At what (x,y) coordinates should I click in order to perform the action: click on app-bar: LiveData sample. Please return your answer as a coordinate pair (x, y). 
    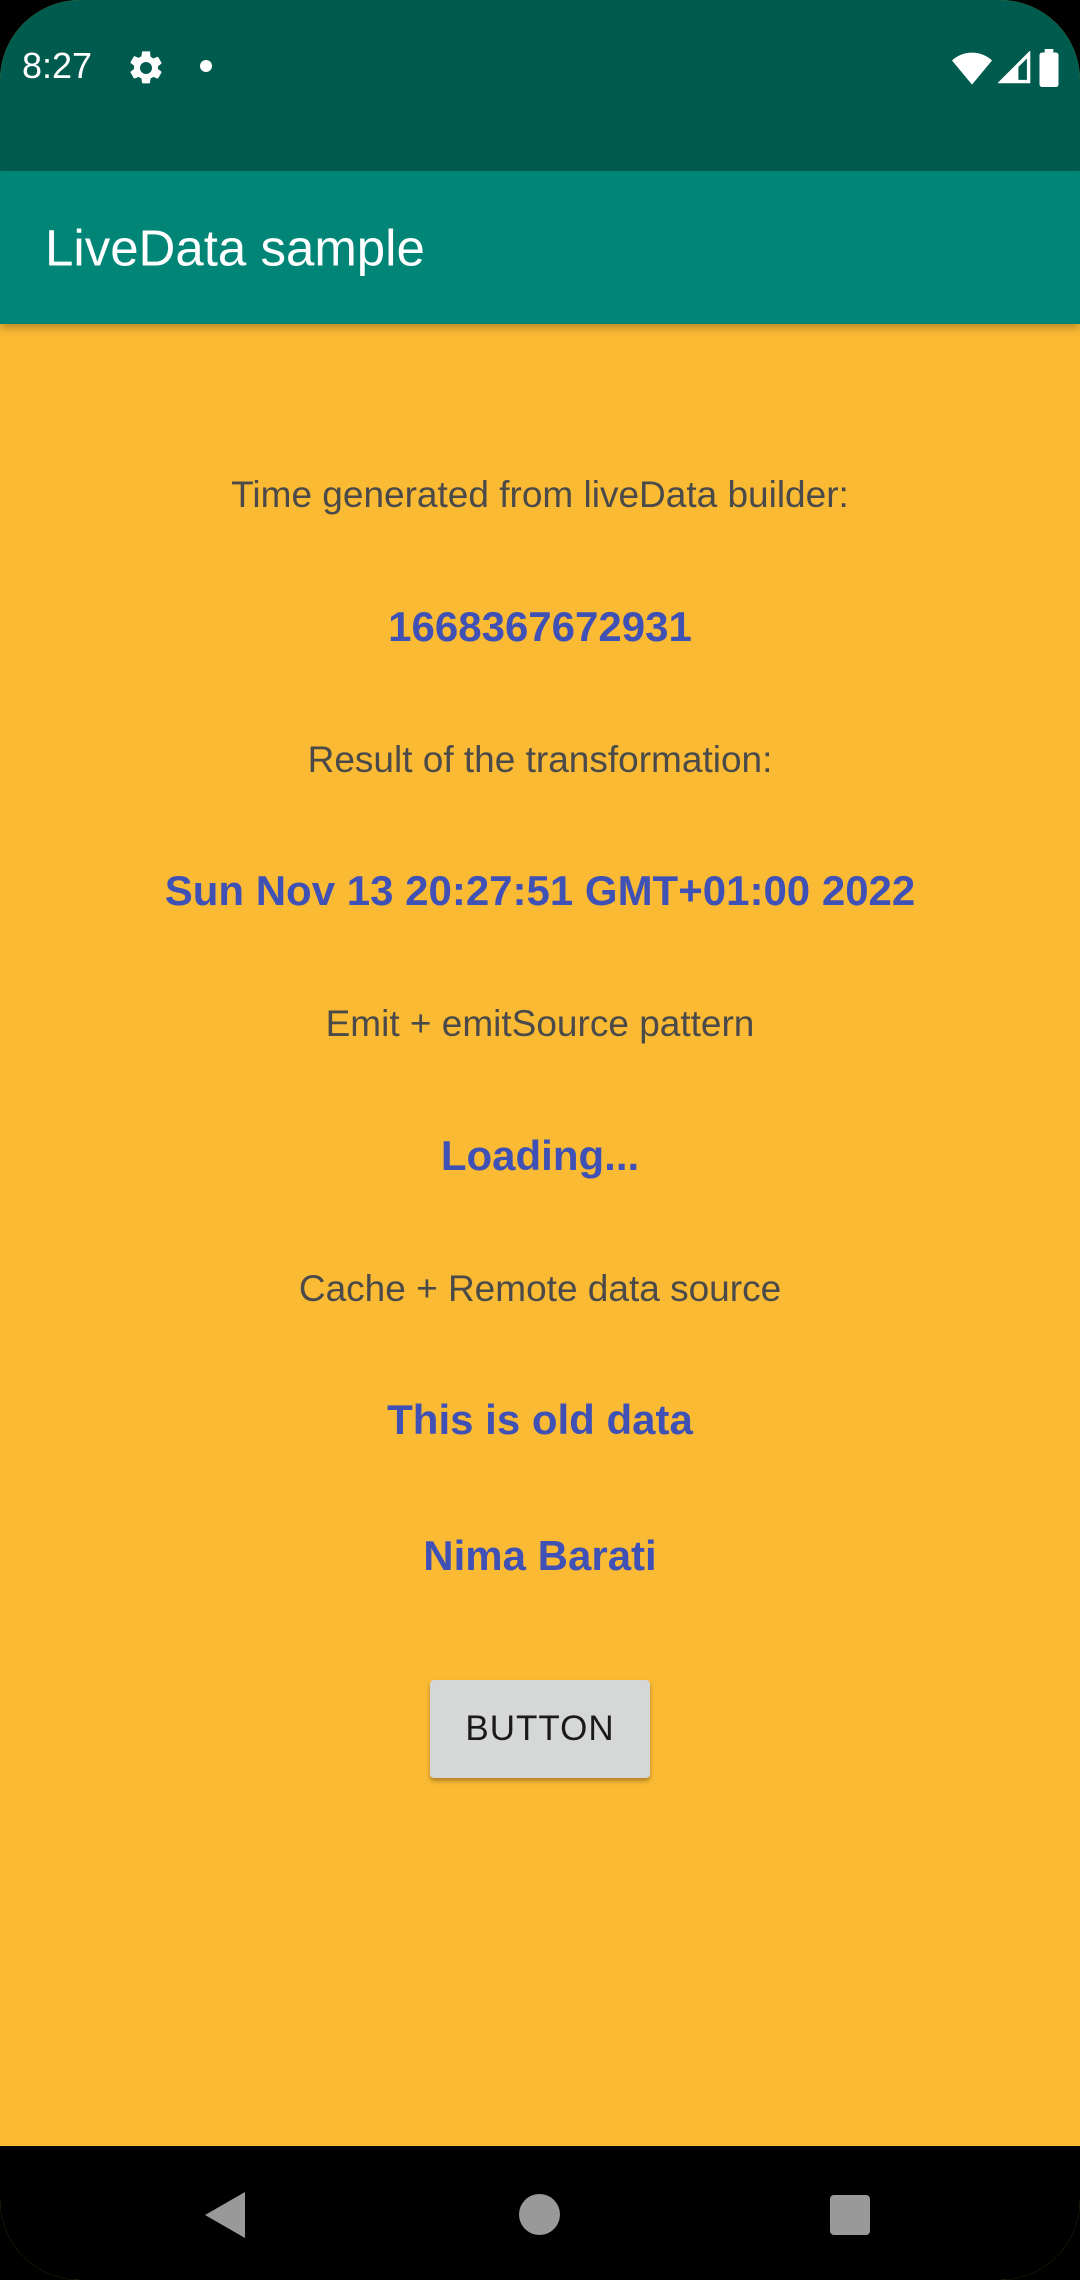
    Looking at the image, I should click on (540, 247).